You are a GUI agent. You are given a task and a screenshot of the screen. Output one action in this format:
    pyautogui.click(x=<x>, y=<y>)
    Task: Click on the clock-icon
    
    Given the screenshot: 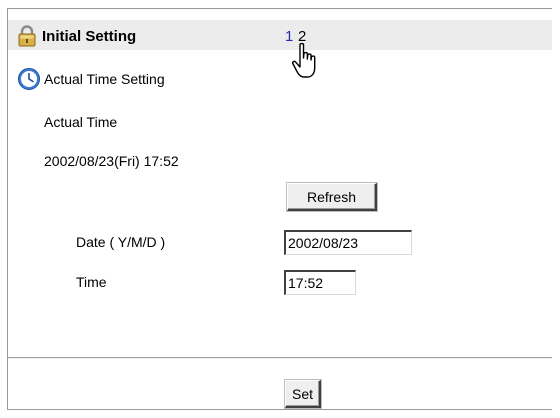 What is the action you would take?
    pyautogui.click(x=29, y=79)
    